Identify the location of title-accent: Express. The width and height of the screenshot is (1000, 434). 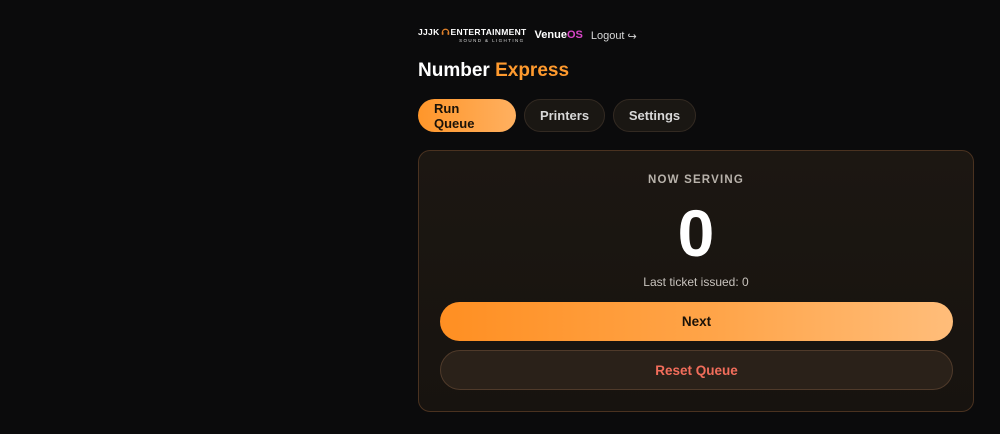
(532, 70).